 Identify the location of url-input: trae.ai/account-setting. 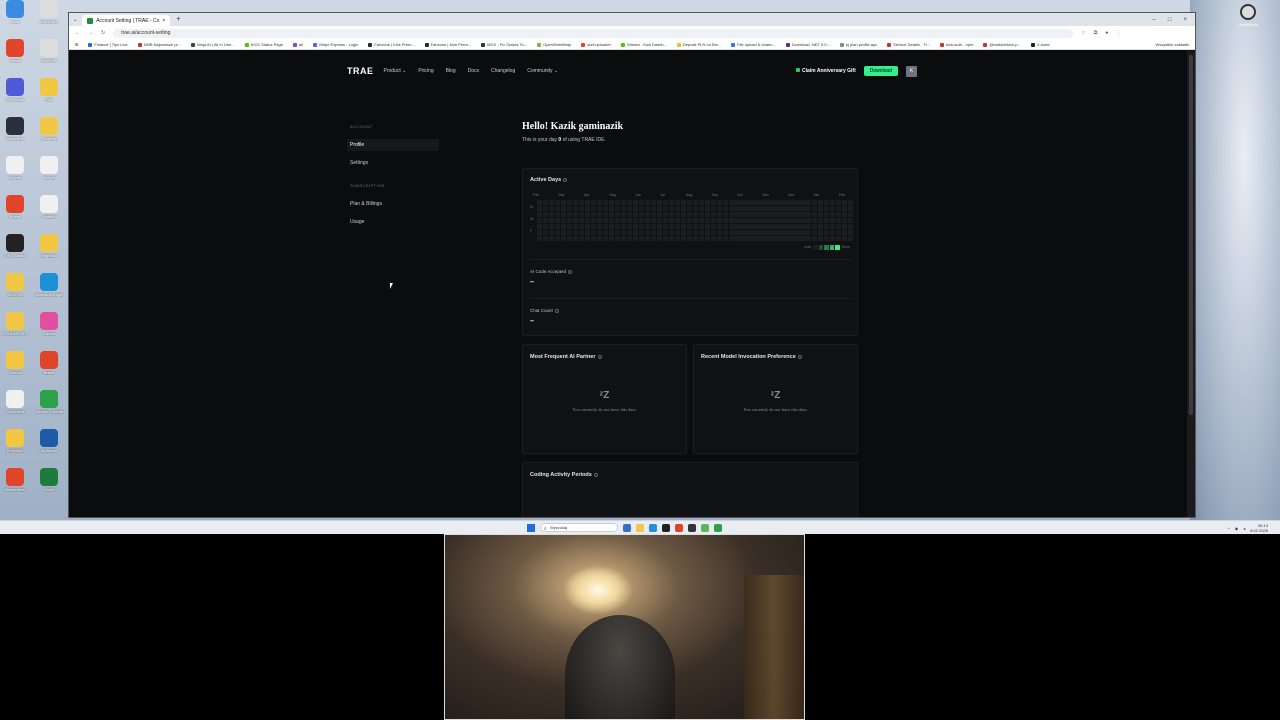
(593, 33).